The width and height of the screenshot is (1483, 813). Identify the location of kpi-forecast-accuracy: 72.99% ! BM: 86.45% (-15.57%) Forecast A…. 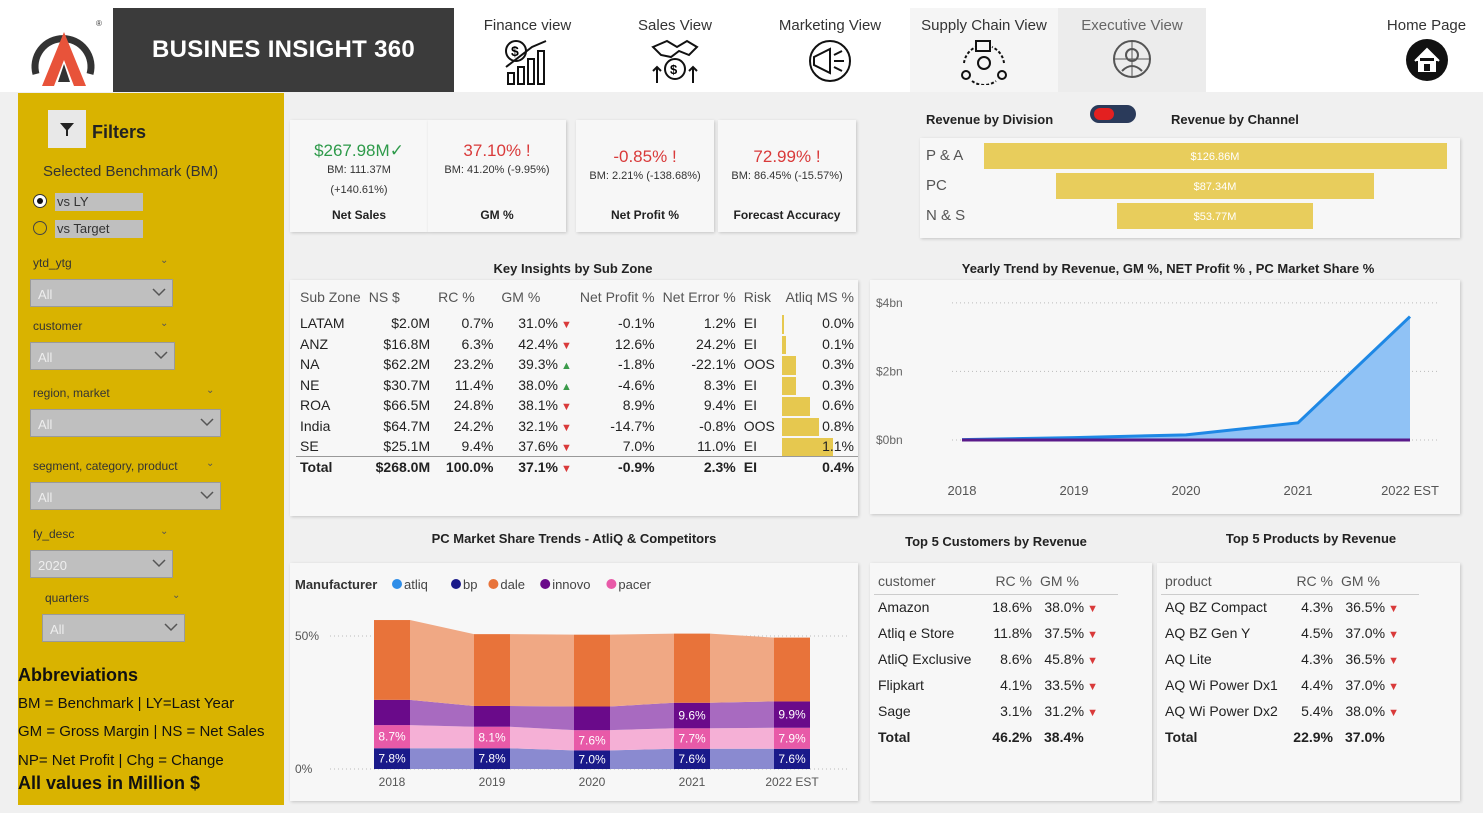
(787, 176).